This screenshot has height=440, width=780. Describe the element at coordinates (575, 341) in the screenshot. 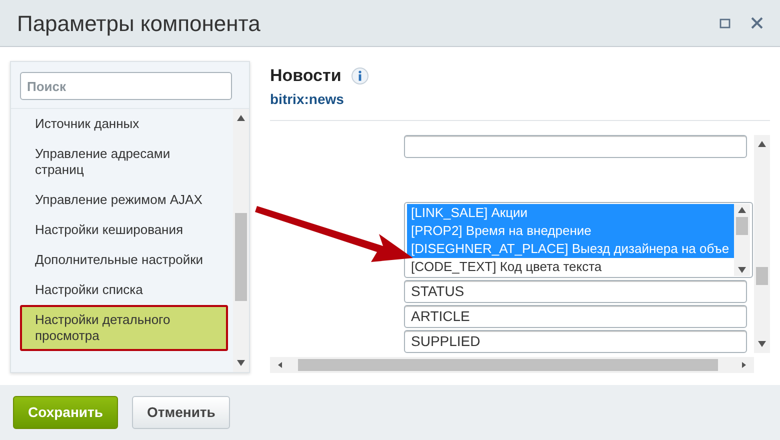

I see `input-field: SUPPLIED` at that location.